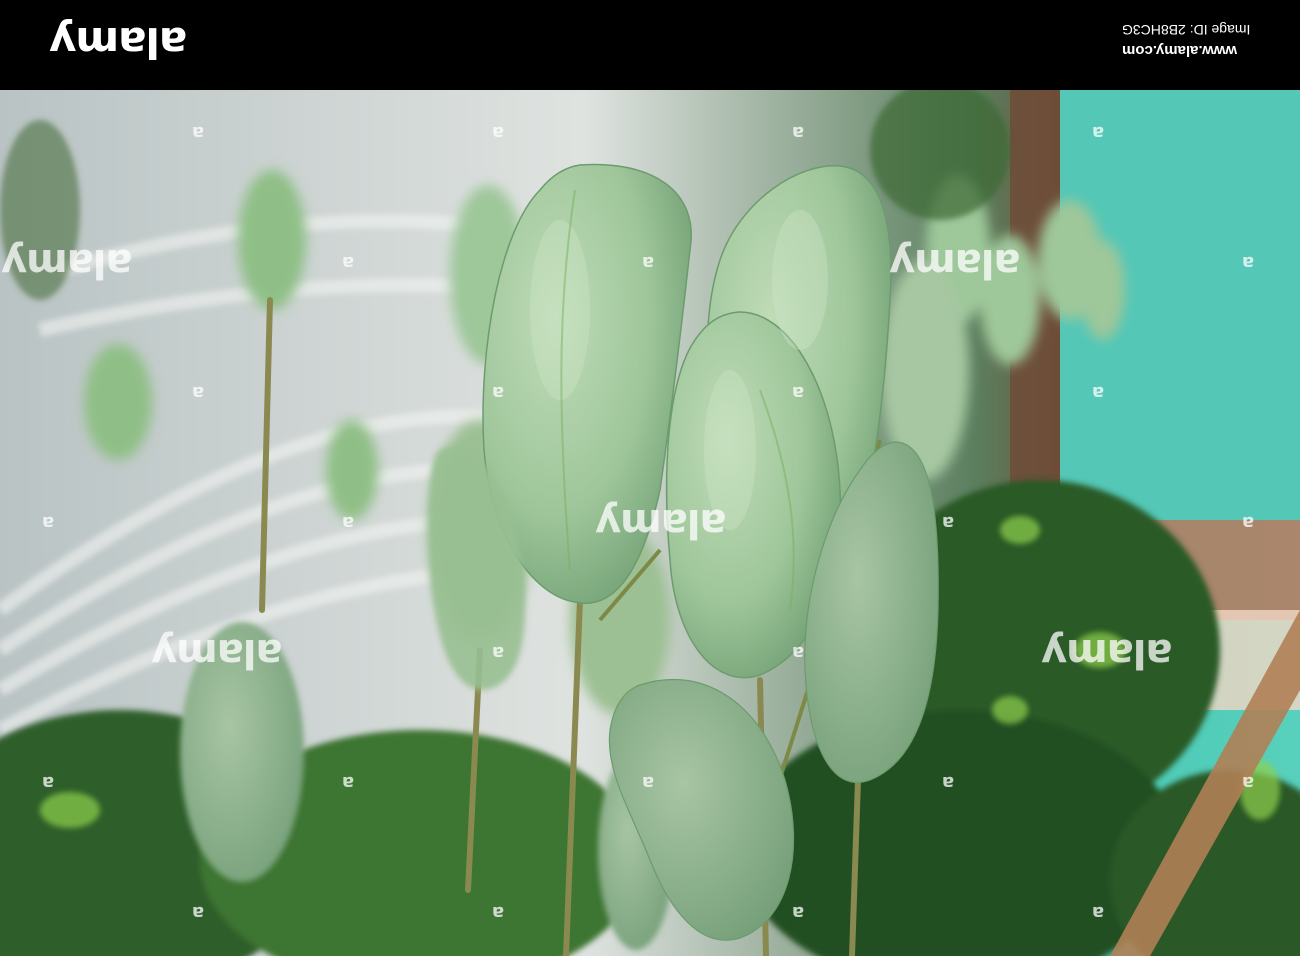  Describe the element at coordinates (119, 42) in the screenshot. I see `brand-logo: alamy` at that location.